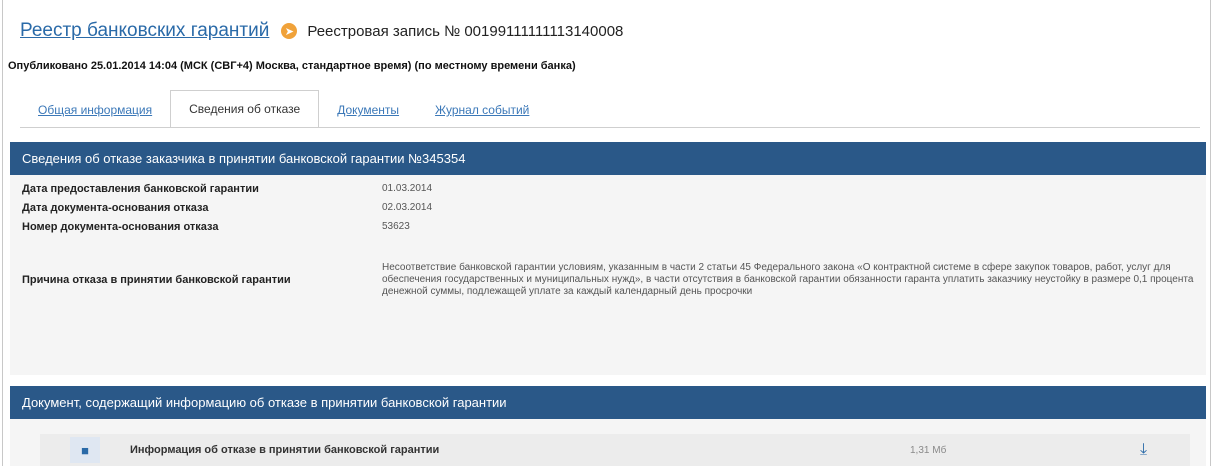  I want to click on page-right-border, so click(1210, 233).